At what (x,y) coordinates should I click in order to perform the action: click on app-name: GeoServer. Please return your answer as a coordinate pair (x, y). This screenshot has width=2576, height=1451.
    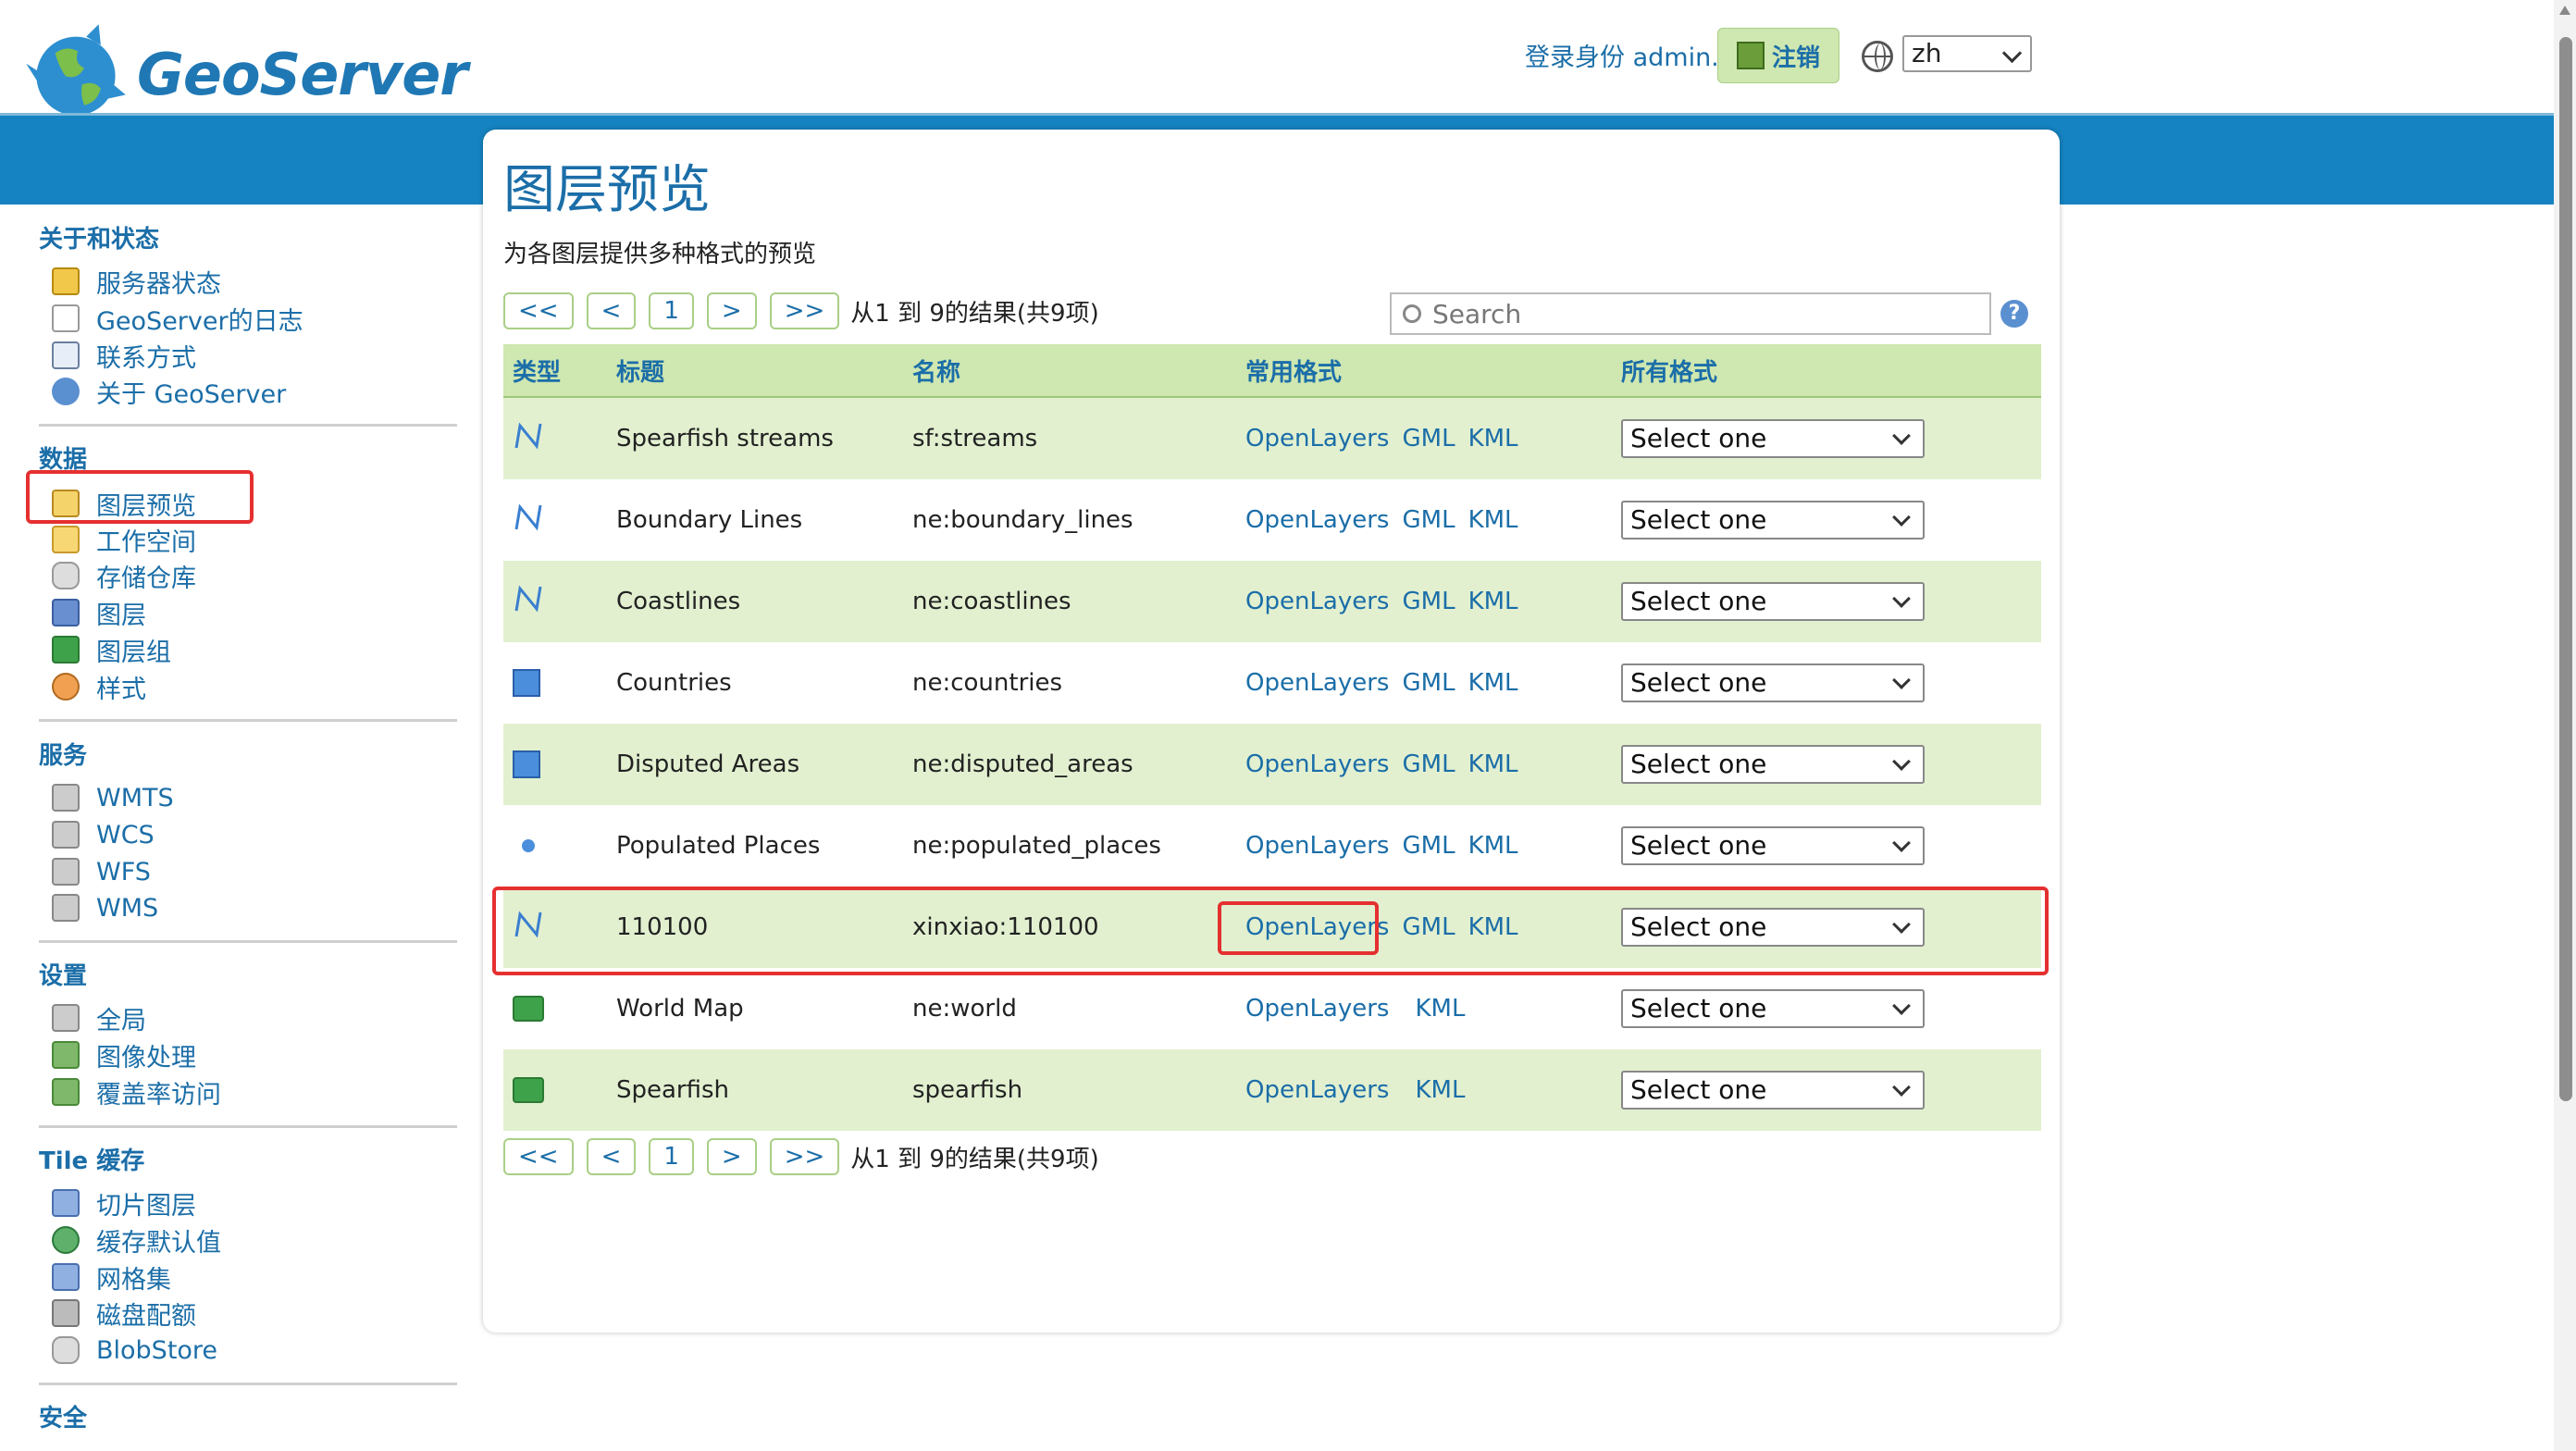
    Looking at the image, I should click on (303, 74).